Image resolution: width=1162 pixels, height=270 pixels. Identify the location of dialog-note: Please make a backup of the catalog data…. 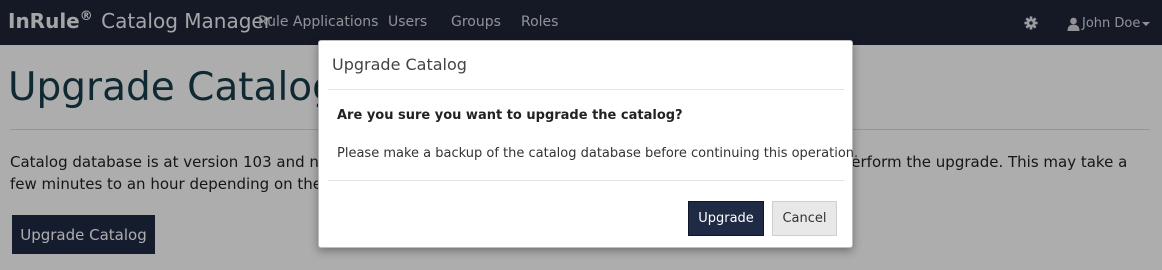
(598, 153).